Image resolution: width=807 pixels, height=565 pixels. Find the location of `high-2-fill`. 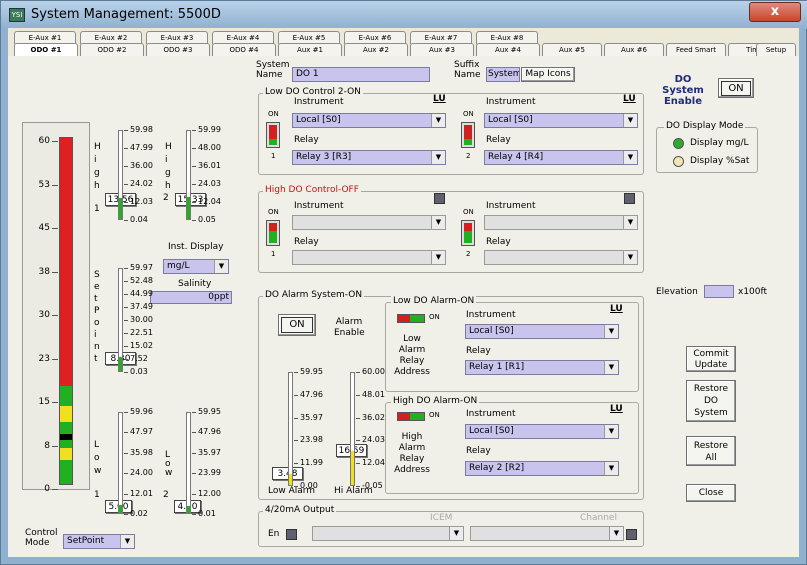

high-2-fill is located at coordinates (188, 208).